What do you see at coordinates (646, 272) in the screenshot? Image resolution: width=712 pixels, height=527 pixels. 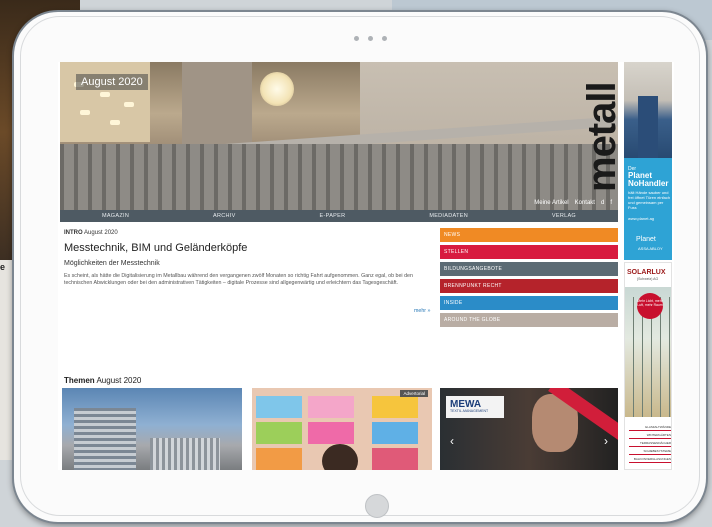 I see `solarlux-brand: SOLARLUX` at bounding box center [646, 272].